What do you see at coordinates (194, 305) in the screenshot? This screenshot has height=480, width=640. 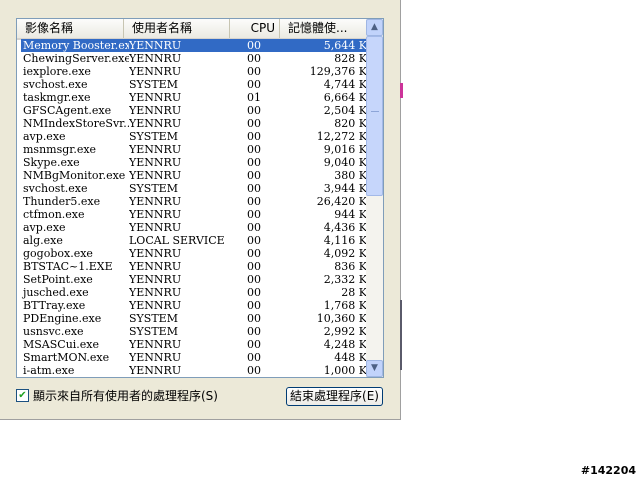 I see `process-row: BTTray.exe YENNRU 00 1,768 K` at bounding box center [194, 305].